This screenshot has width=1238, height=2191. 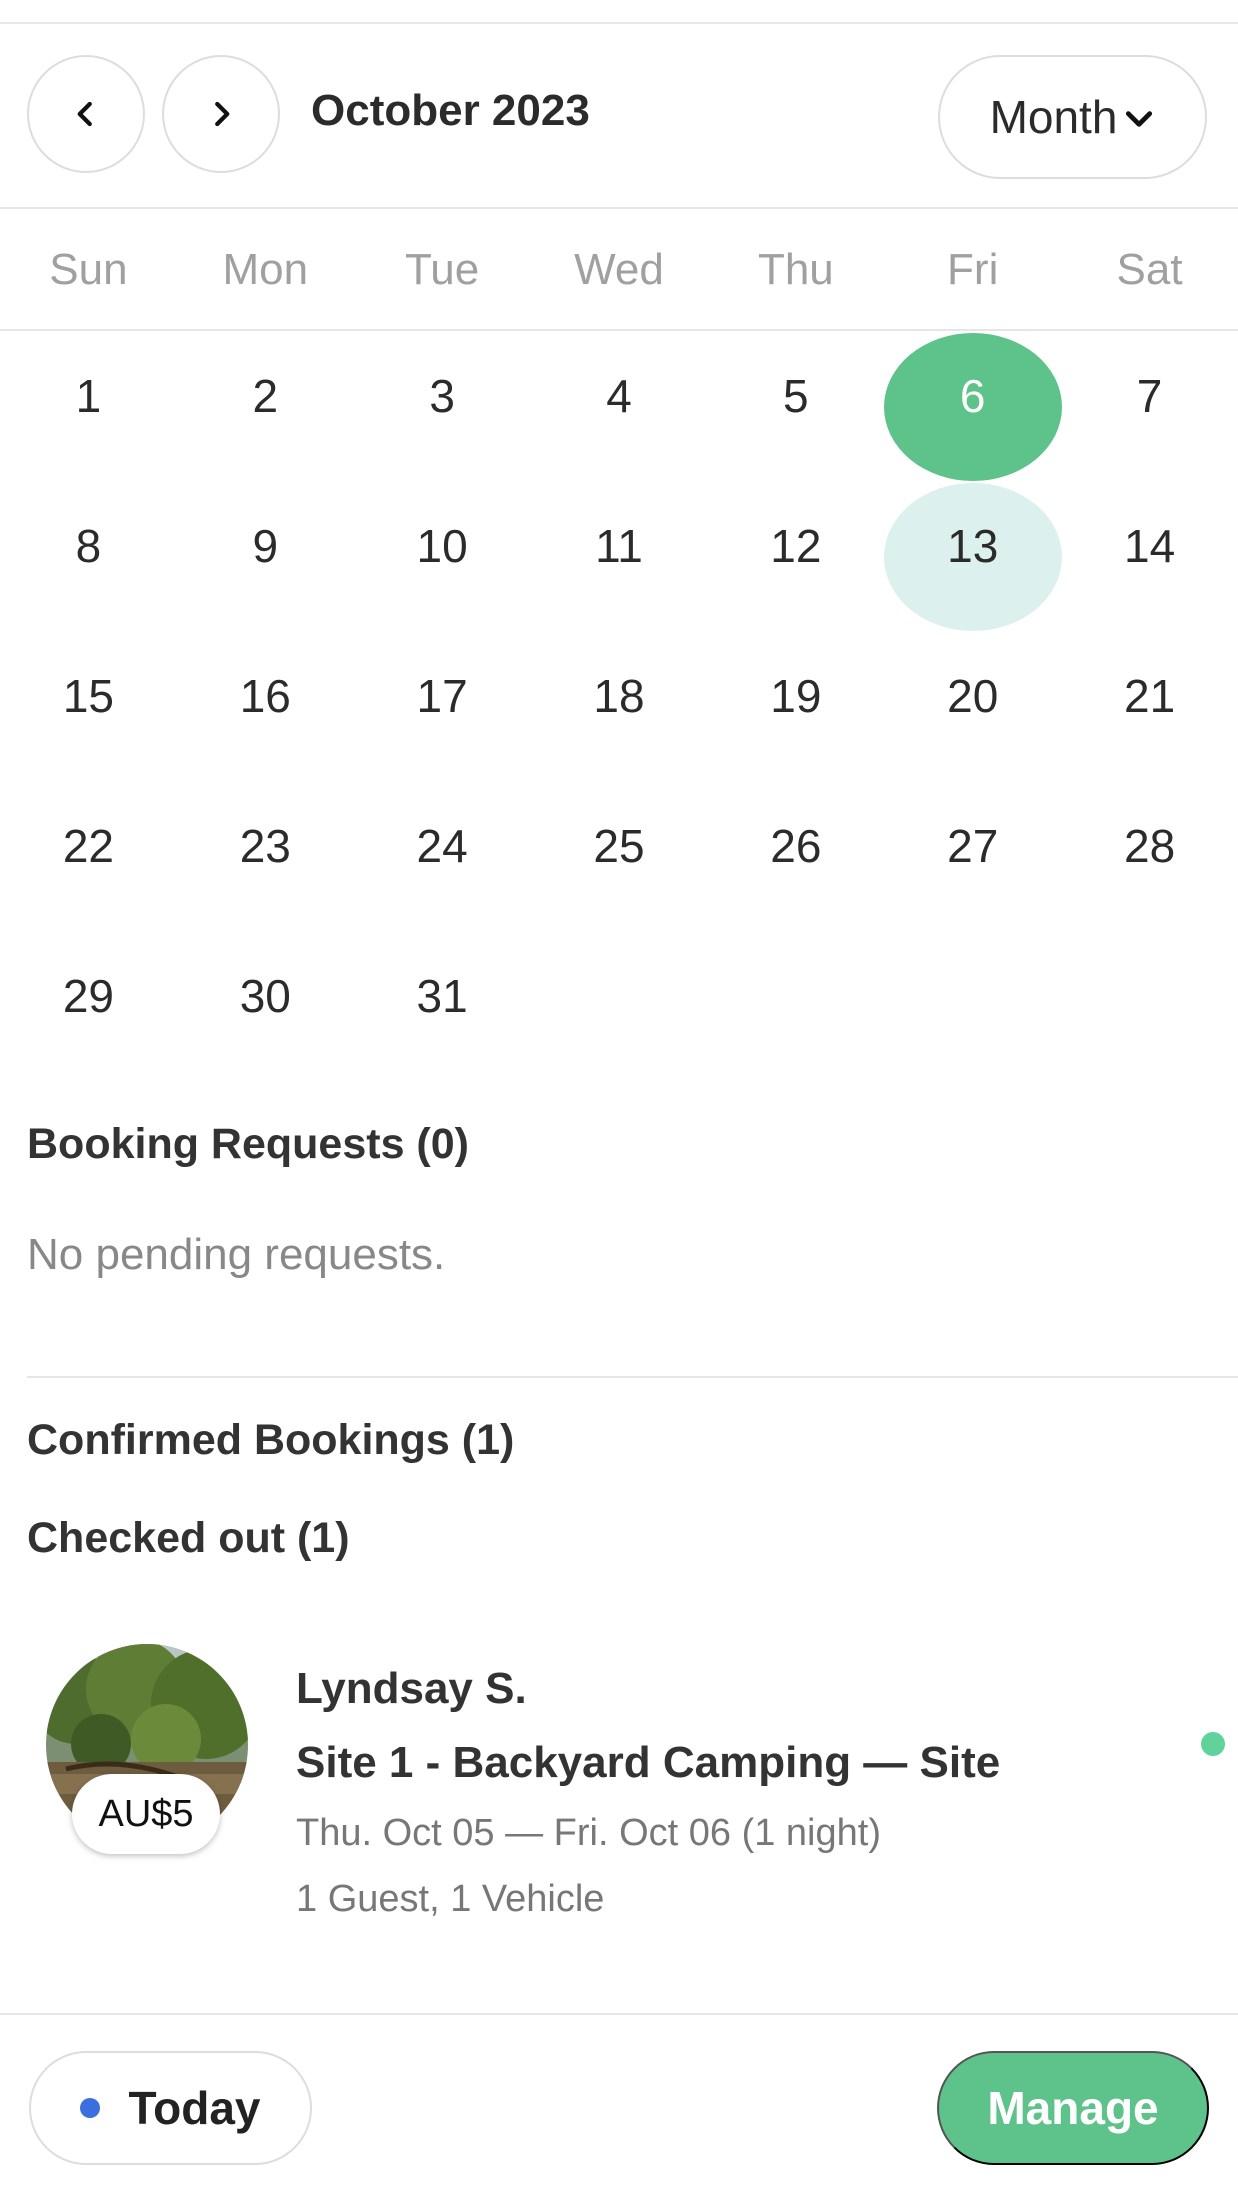 I want to click on view-mode-select: Month, so click(x=1072, y=117).